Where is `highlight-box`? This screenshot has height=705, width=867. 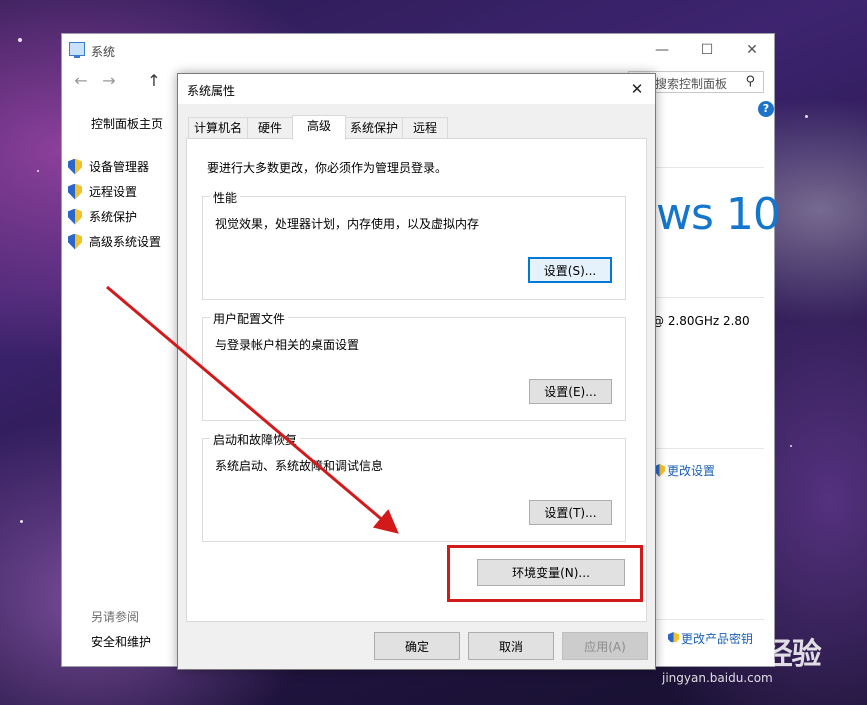 highlight-box is located at coordinates (545, 573).